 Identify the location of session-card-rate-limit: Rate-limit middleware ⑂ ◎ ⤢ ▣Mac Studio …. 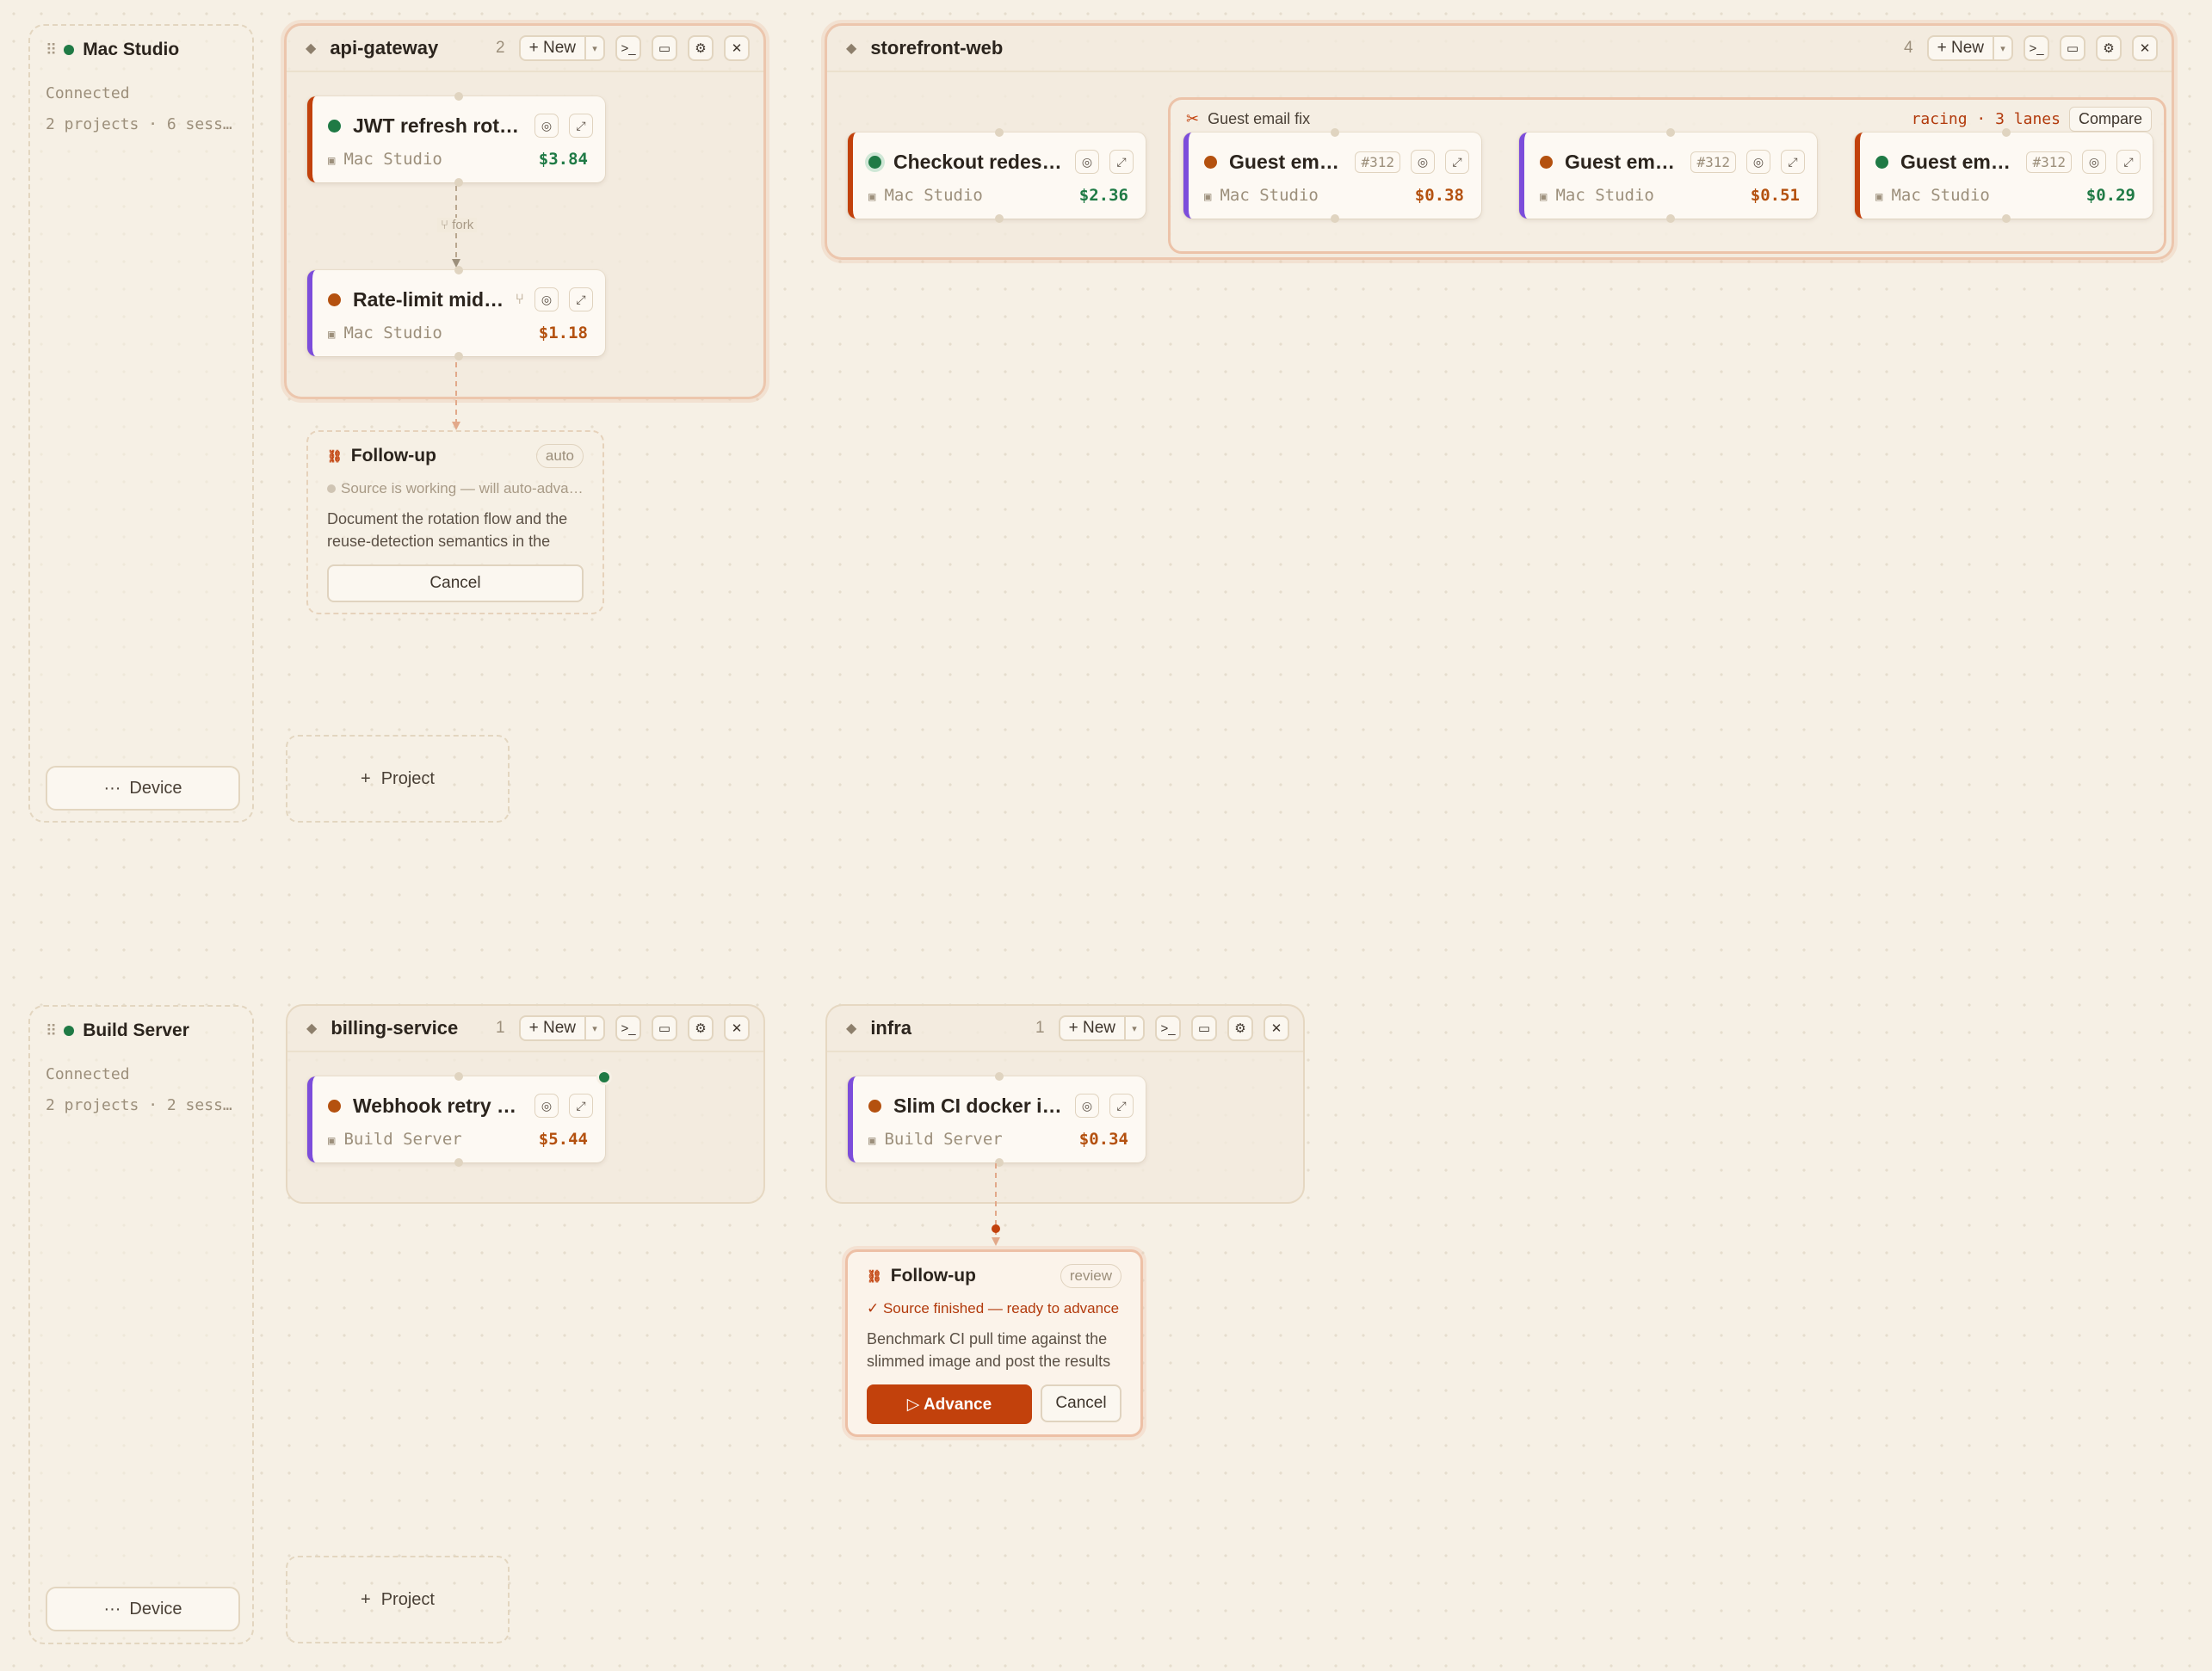
(456, 313).